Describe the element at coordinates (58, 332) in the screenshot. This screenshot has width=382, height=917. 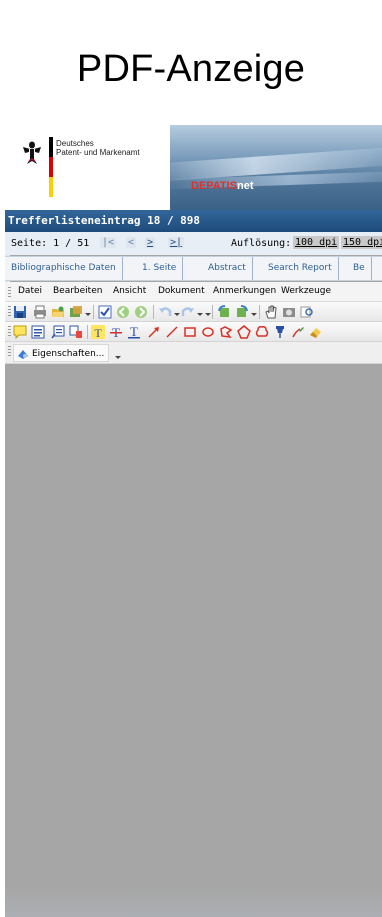
I see `callout-icon` at that location.